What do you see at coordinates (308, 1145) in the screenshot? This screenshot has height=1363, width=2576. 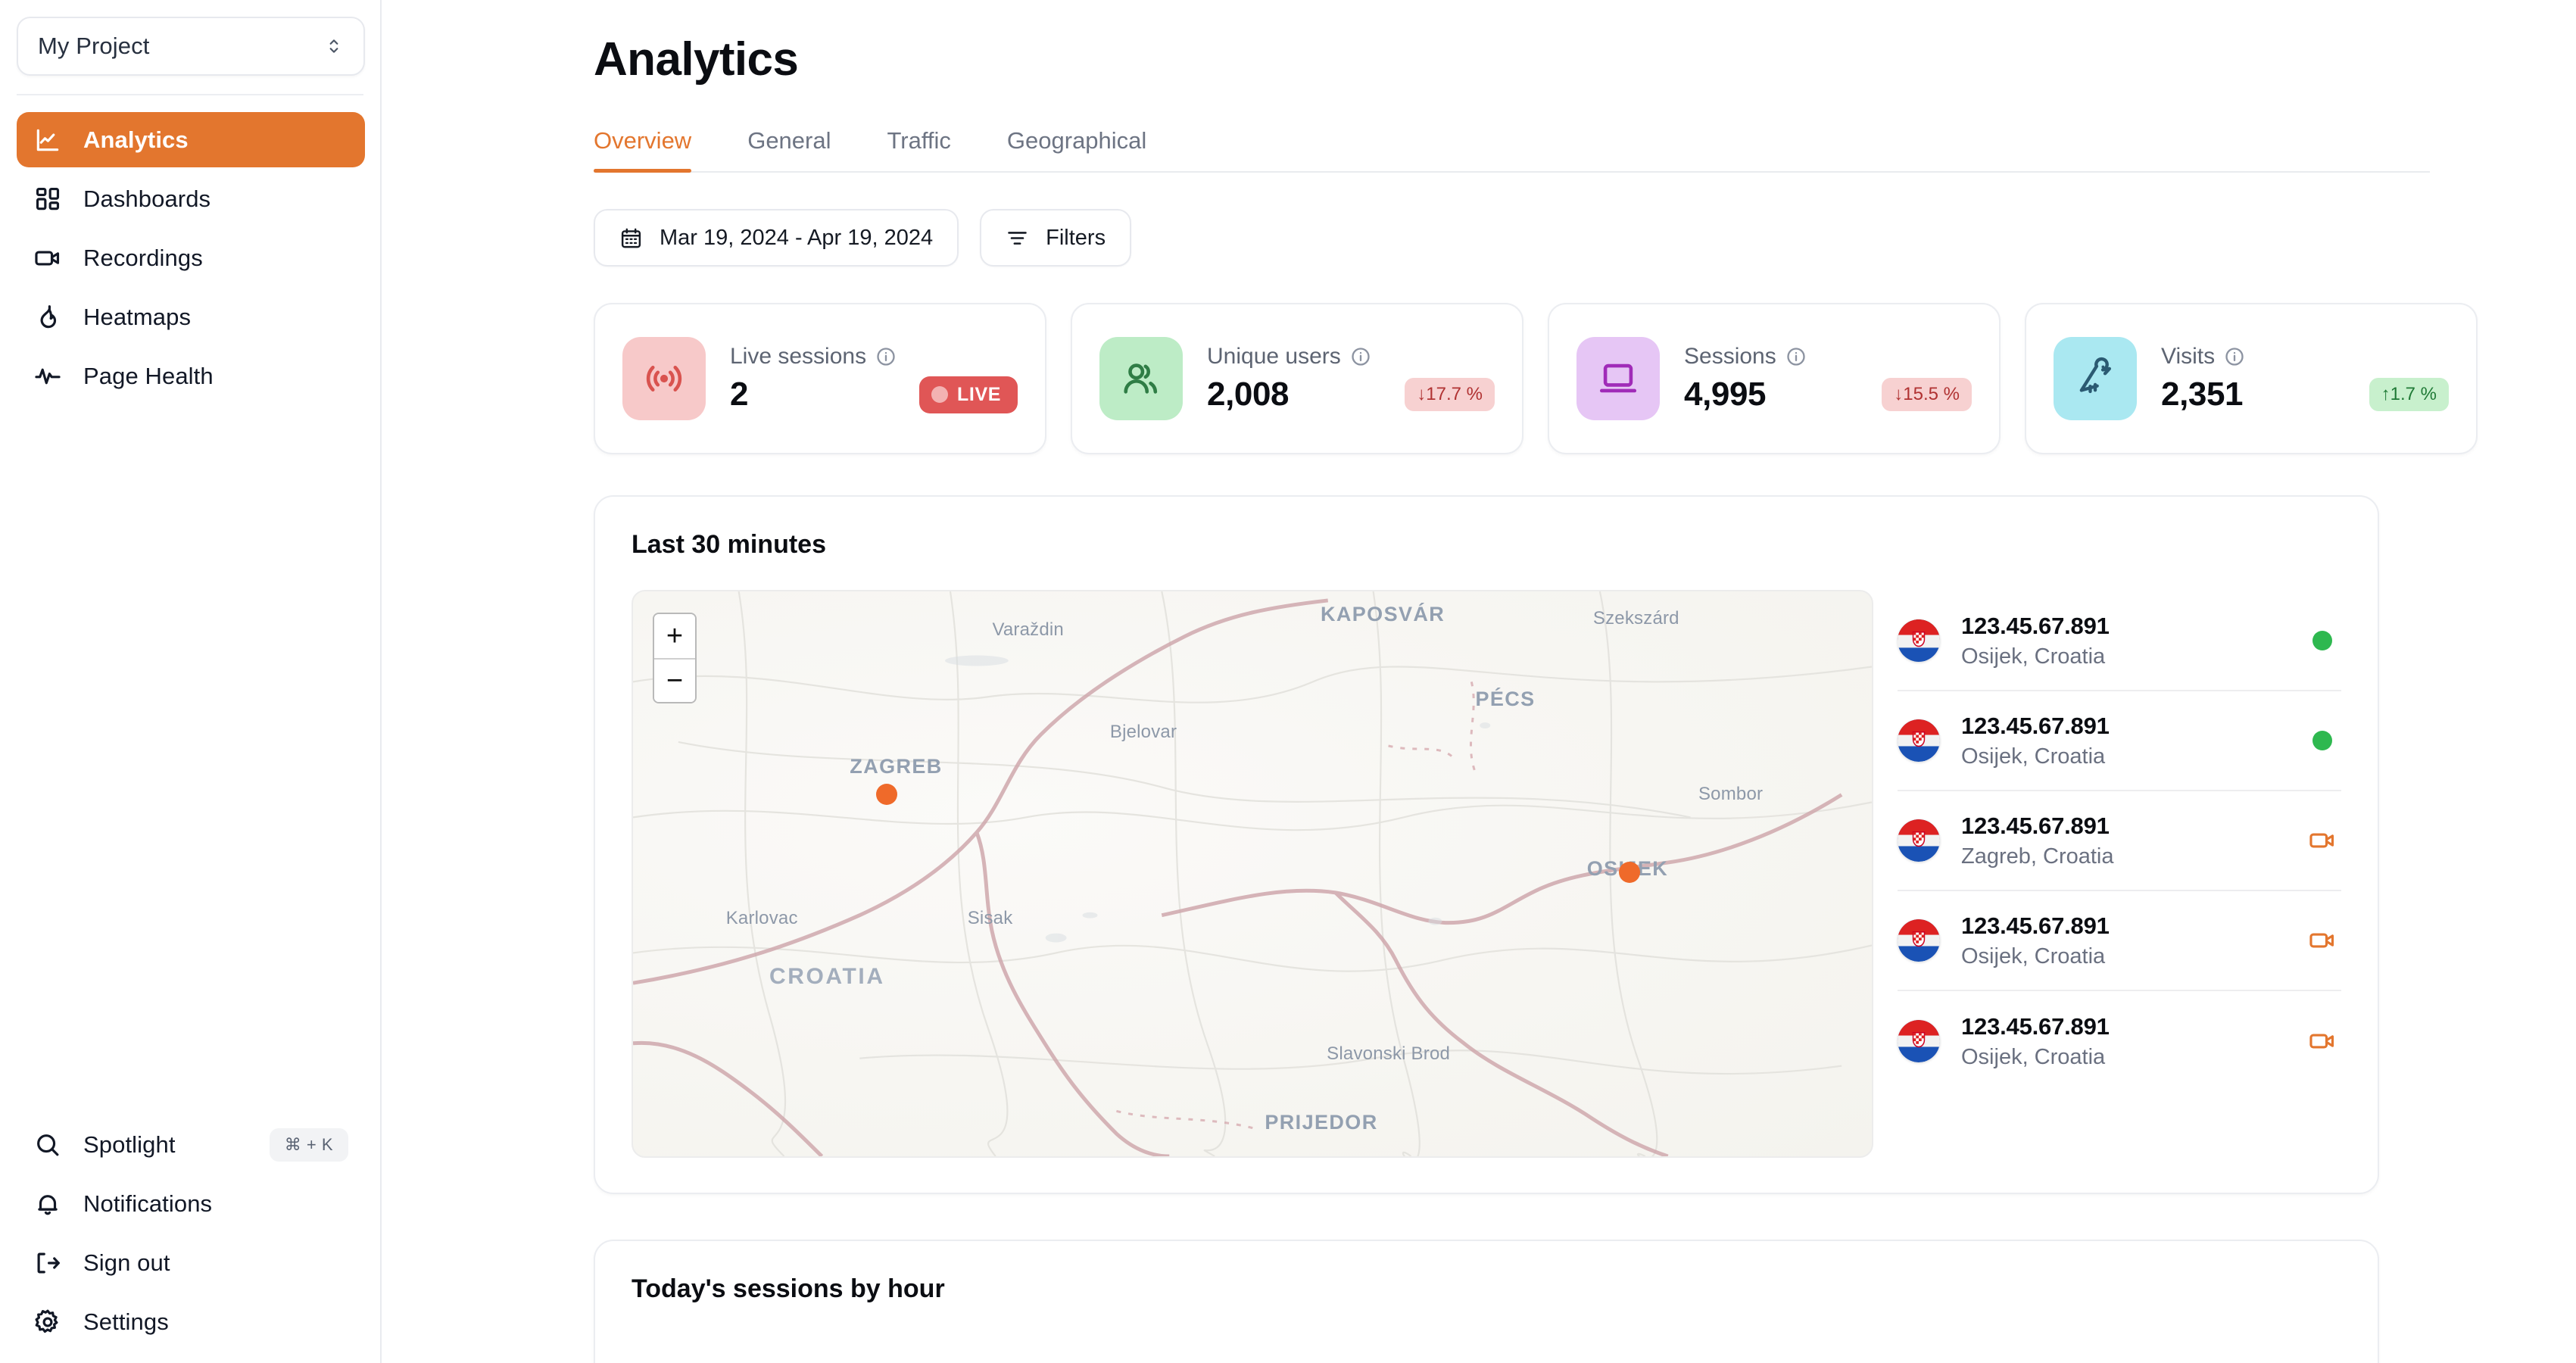 I see `spotlight-shortcut: ⌘ + K` at bounding box center [308, 1145].